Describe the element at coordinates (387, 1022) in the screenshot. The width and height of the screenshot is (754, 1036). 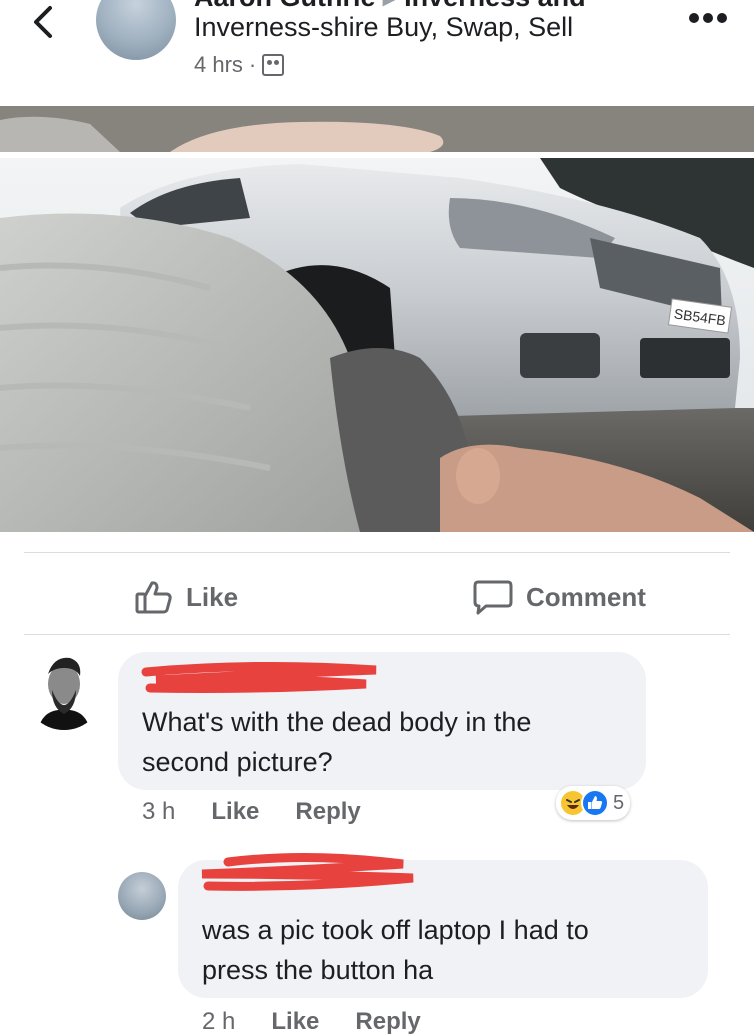
I see `reply-reply-link: Reply` at that location.